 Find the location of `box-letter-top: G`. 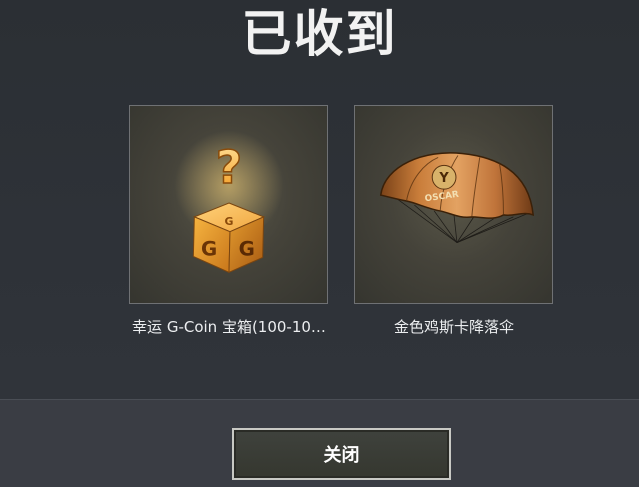

box-letter-top: G is located at coordinates (229, 221).